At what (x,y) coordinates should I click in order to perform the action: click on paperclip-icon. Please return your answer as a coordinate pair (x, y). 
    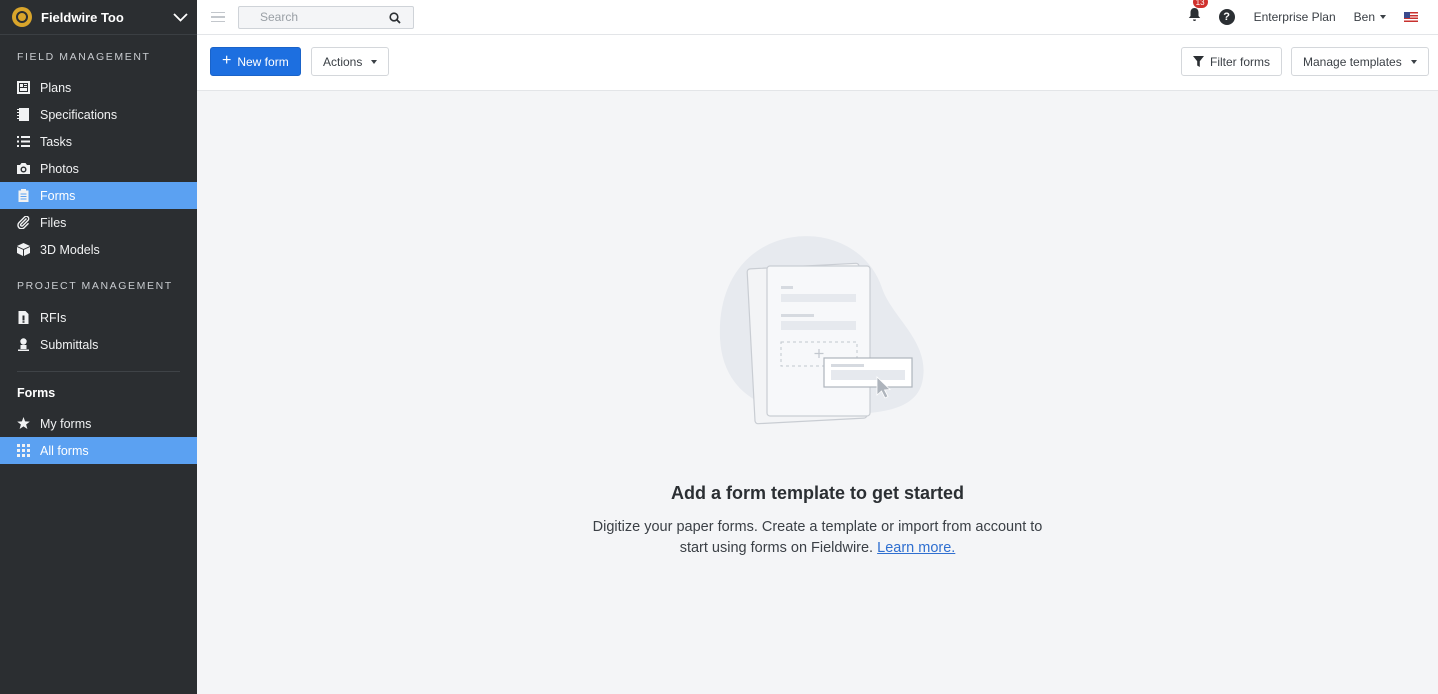
    Looking at the image, I should click on (23, 222).